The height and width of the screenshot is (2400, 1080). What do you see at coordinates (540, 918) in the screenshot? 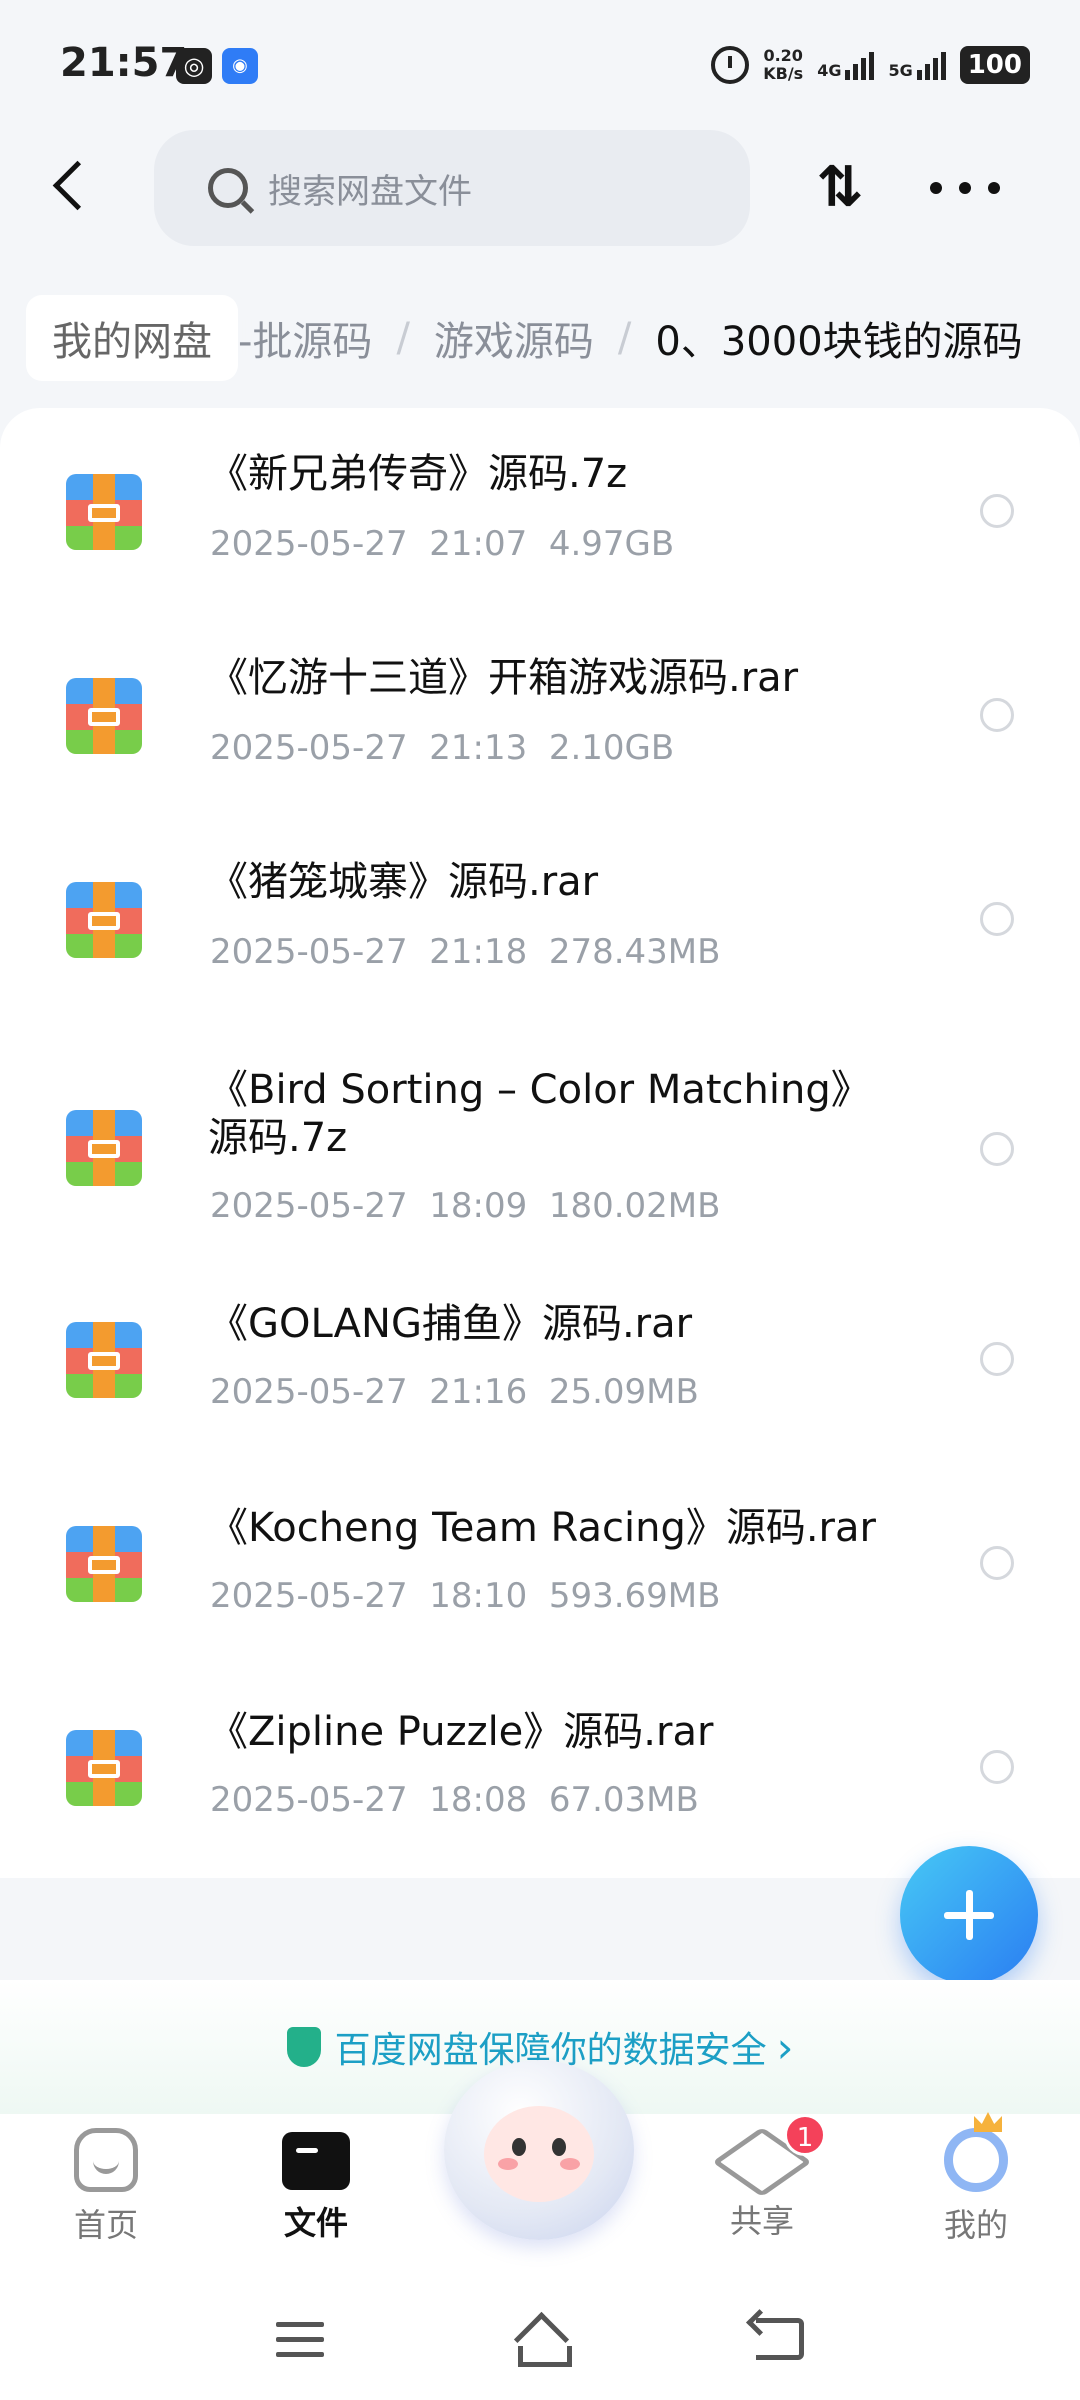
I see `list-item: 《猪笼城寨》源码.rar 2025-05-27 21:18 278.43MB` at bounding box center [540, 918].